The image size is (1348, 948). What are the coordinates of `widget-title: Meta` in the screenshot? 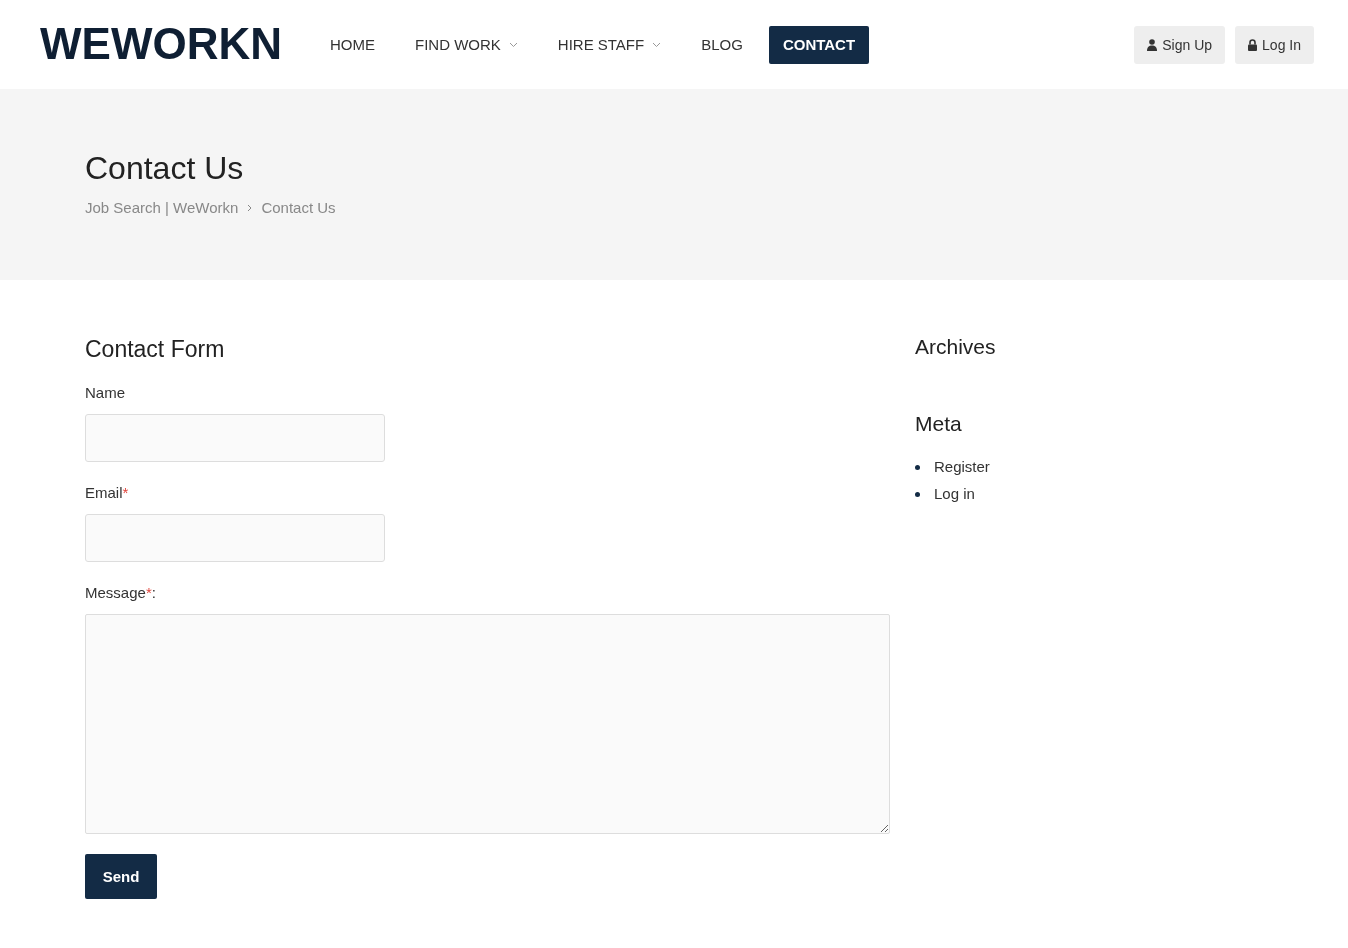 It's located at (939, 424).